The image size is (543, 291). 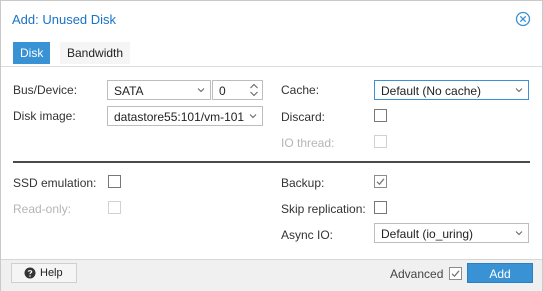 What do you see at coordinates (55, 183) in the screenshot?
I see `ssd-emulation-label: SSD emulation:` at bounding box center [55, 183].